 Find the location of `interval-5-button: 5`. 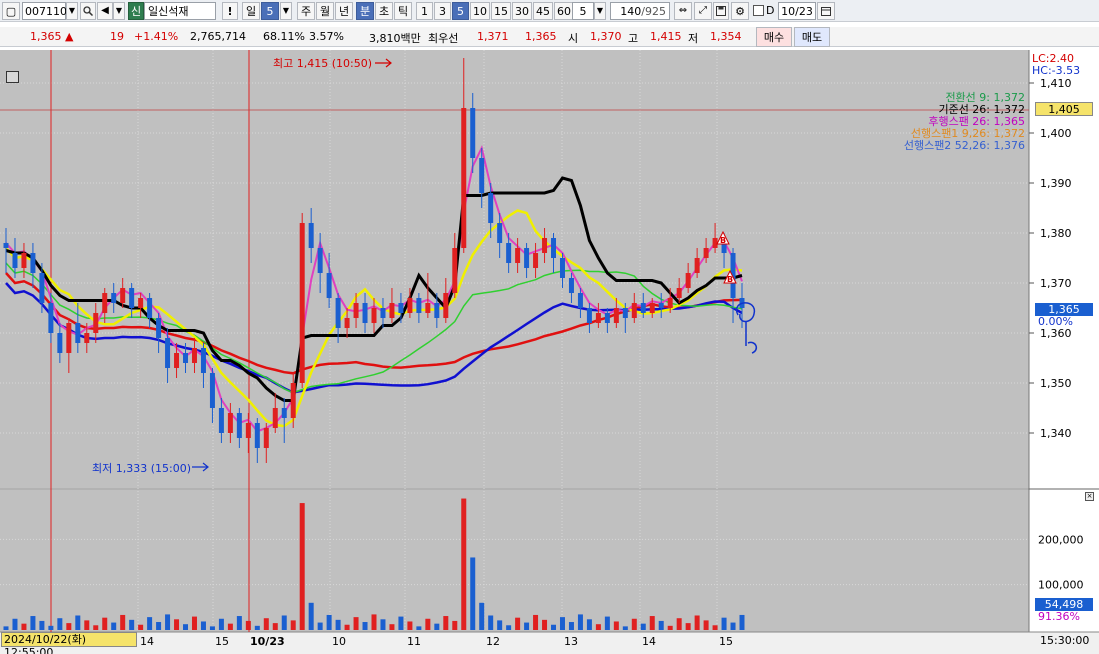

interval-5-button: 5 is located at coordinates (460, 11).